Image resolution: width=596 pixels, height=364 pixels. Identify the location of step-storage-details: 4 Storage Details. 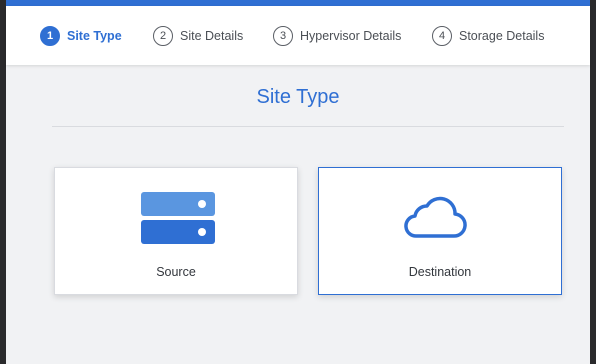
(488, 36).